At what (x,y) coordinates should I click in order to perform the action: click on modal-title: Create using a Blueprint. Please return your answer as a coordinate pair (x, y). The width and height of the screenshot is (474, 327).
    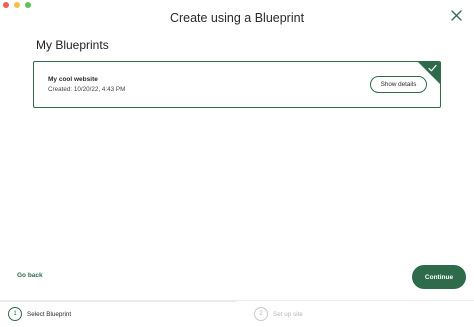
    Looking at the image, I should click on (237, 18).